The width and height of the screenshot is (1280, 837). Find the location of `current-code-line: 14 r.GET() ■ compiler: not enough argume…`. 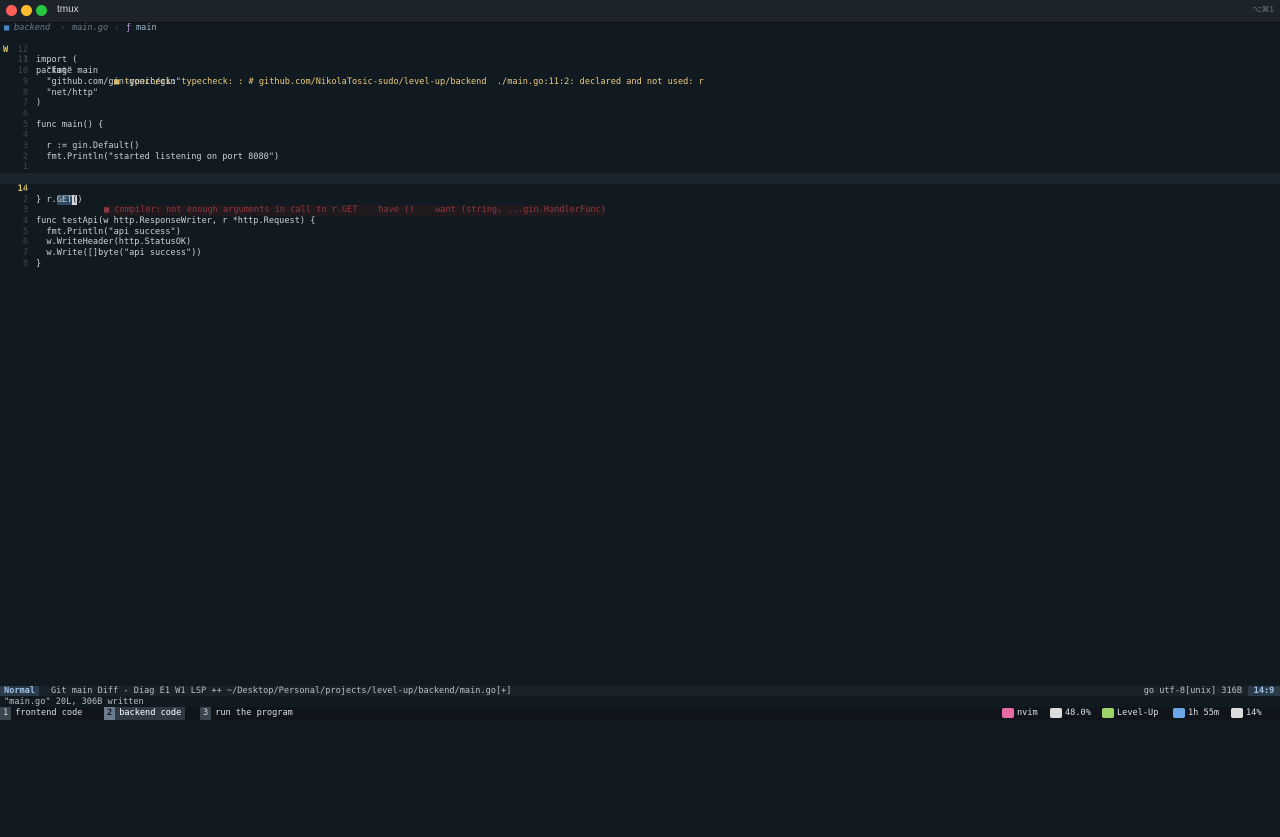

current-code-line: 14 r.GET() ■ compiler: not enough argume… is located at coordinates (640, 194).